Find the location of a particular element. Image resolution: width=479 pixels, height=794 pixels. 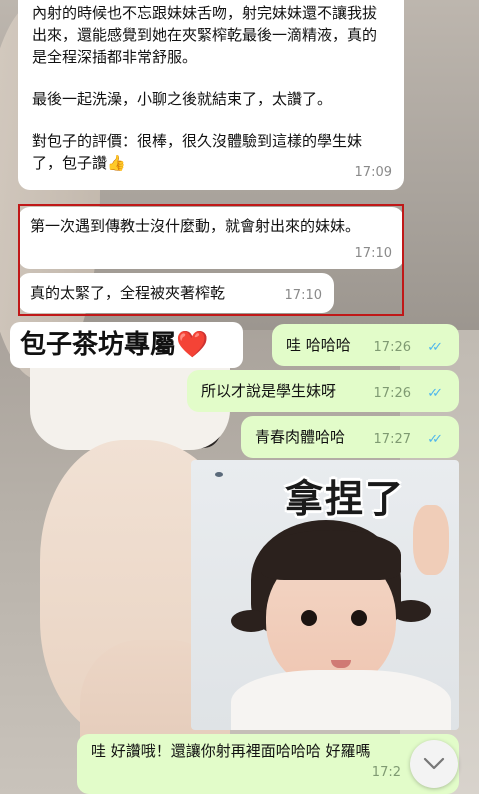

message-text: 真的太緊了，全程被夾著榨乾 is located at coordinates (128, 293).